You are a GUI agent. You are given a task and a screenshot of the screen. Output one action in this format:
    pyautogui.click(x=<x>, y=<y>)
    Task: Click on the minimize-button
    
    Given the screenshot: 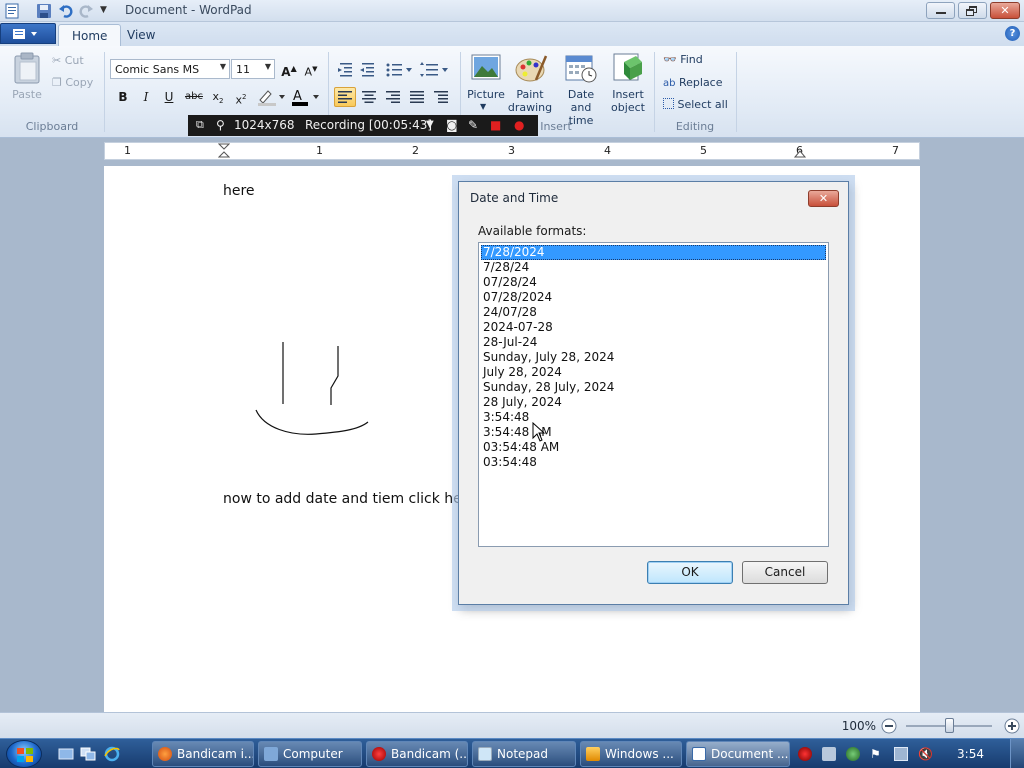 What is the action you would take?
    pyautogui.click(x=940, y=10)
    